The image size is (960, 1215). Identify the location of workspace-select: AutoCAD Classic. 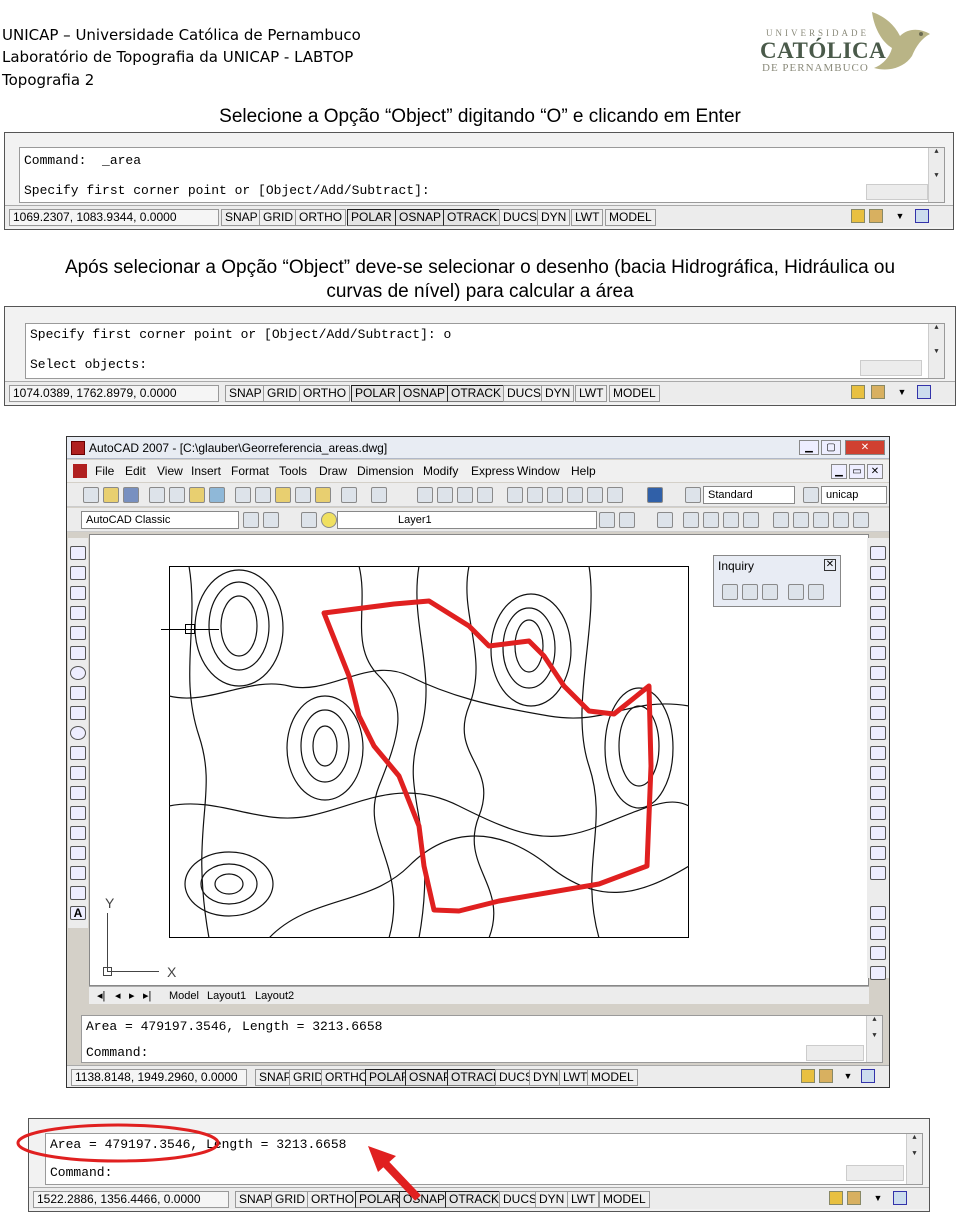
(160, 520).